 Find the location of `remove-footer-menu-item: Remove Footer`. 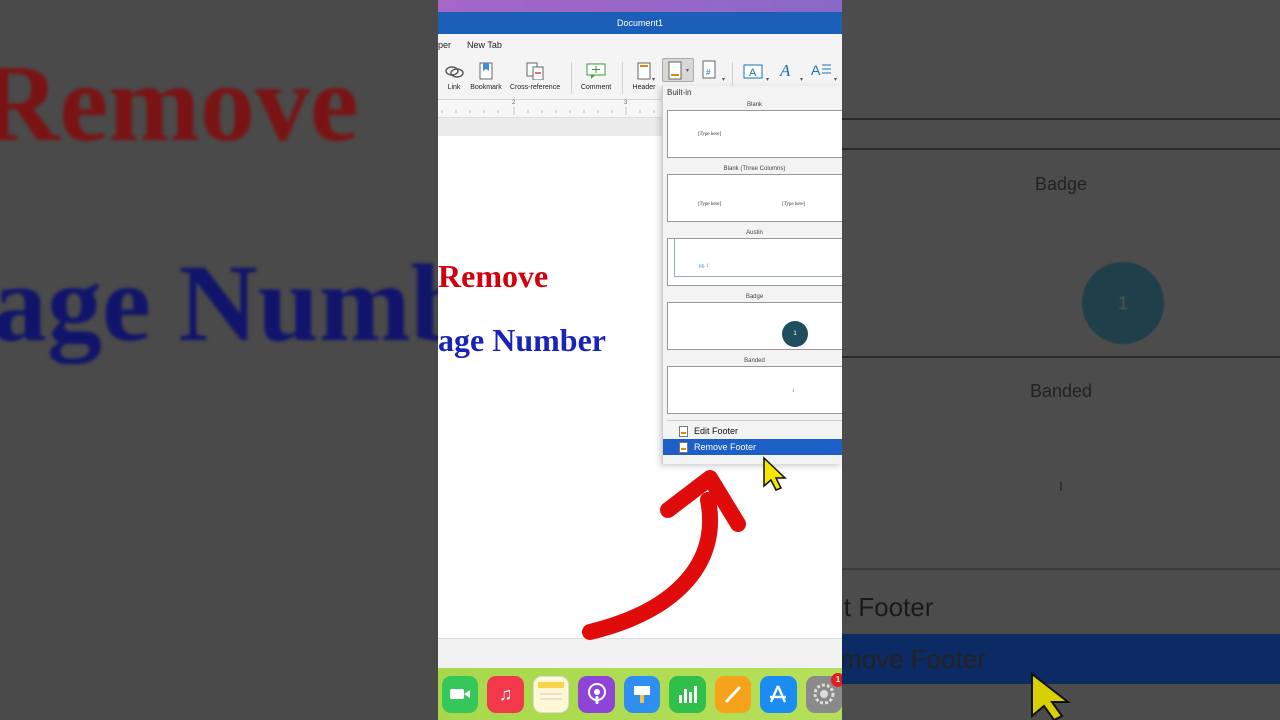

remove-footer-menu-item: Remove Footer is located at coordinates (752, 447).